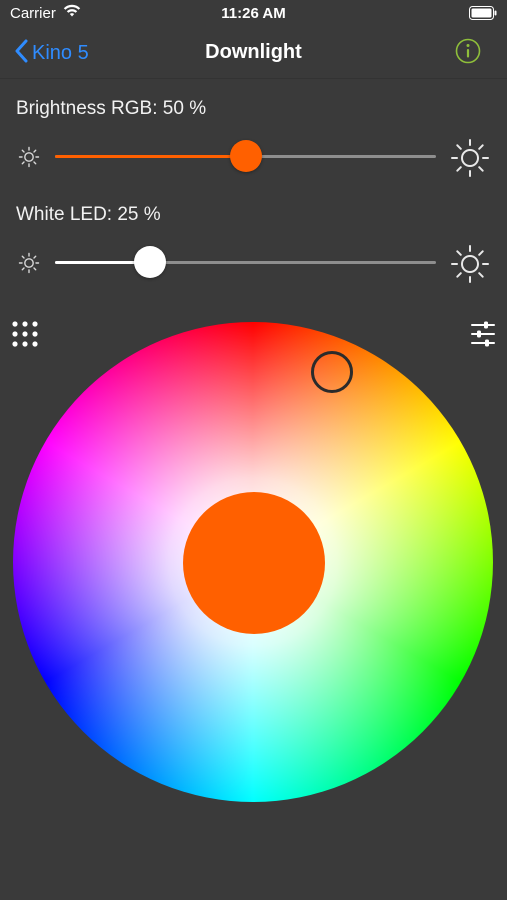 The height and width of the screenshot is (900, 507). I want to click on brightness-slider-fill, so click(150, 156).